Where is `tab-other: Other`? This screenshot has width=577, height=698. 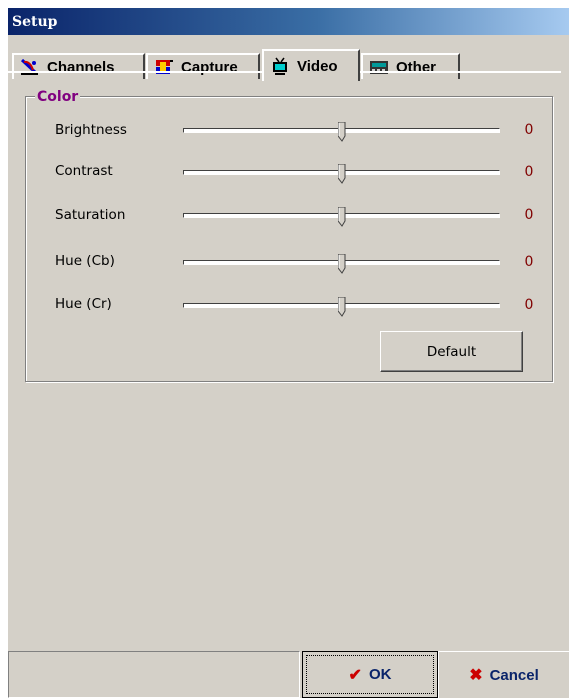
tab-other: Other is located at coordinates (410, 66).